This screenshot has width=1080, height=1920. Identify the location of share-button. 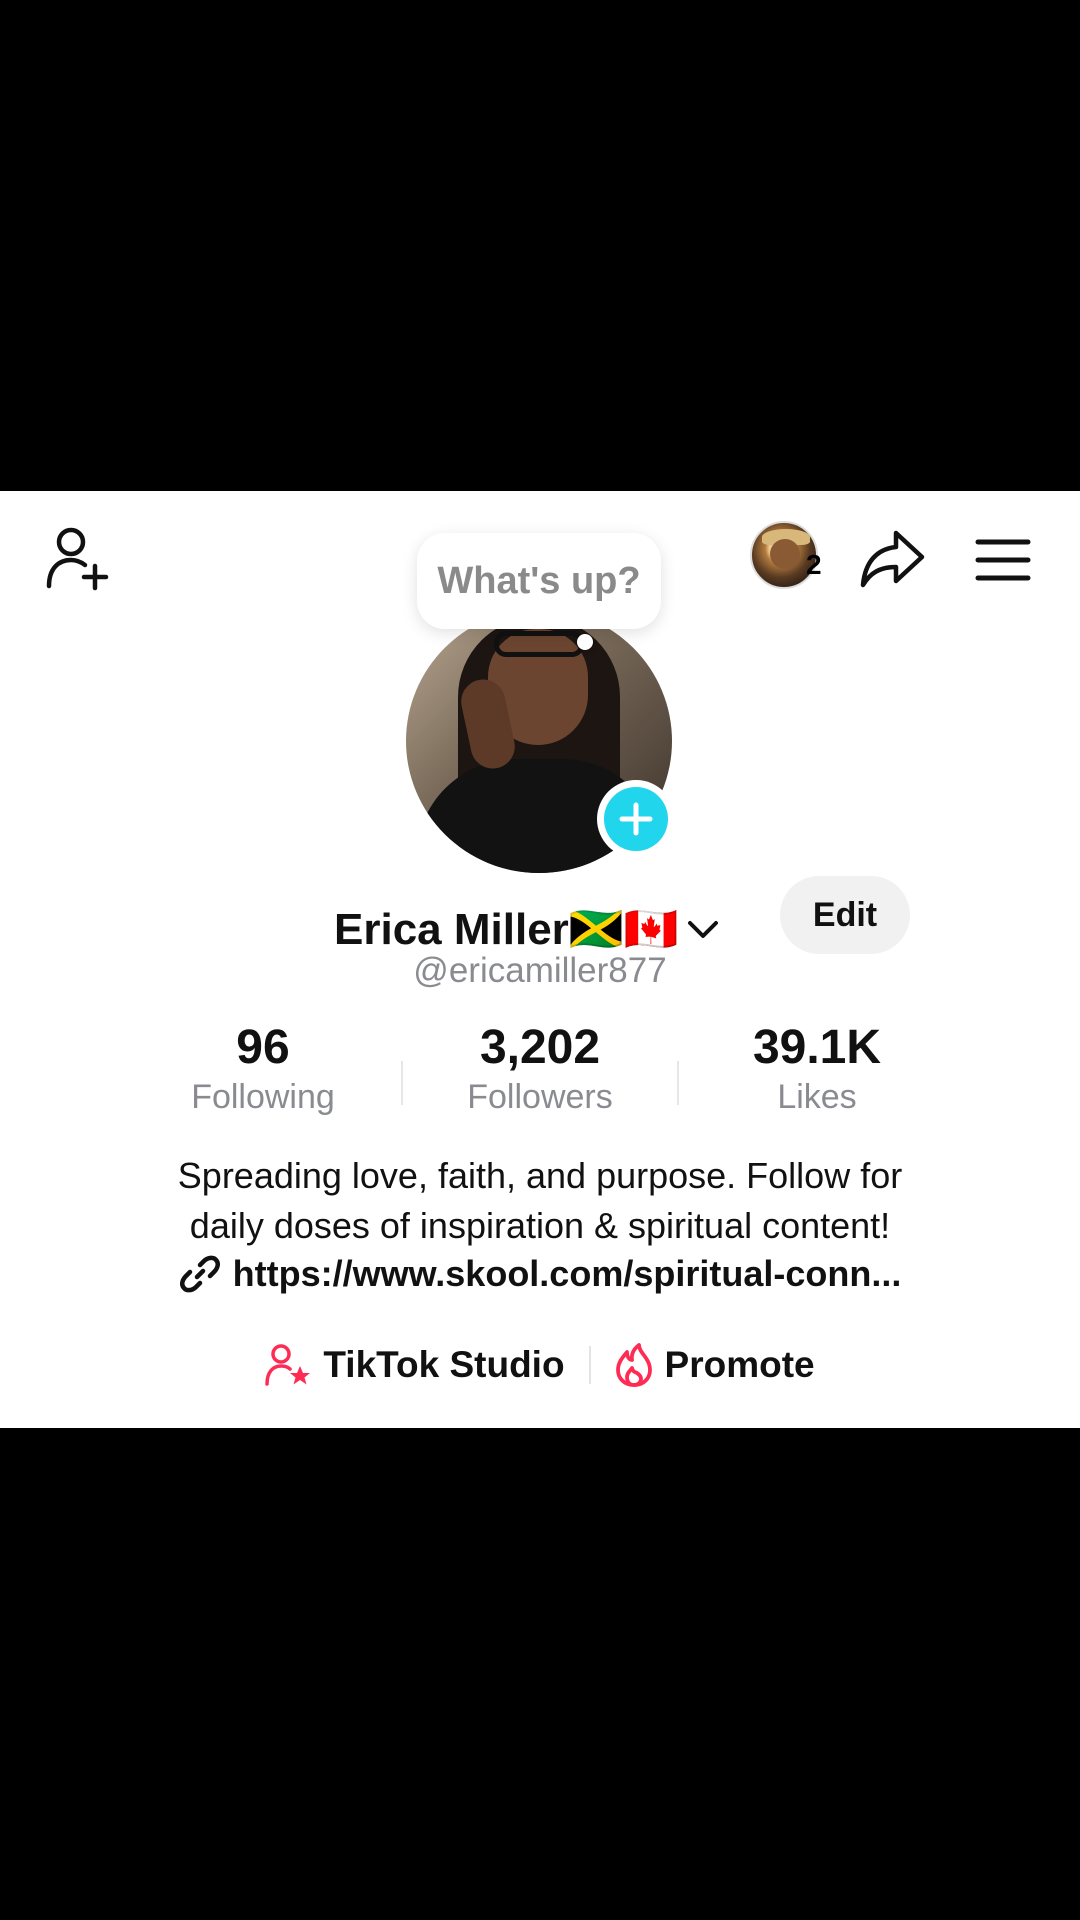
(893, 559).